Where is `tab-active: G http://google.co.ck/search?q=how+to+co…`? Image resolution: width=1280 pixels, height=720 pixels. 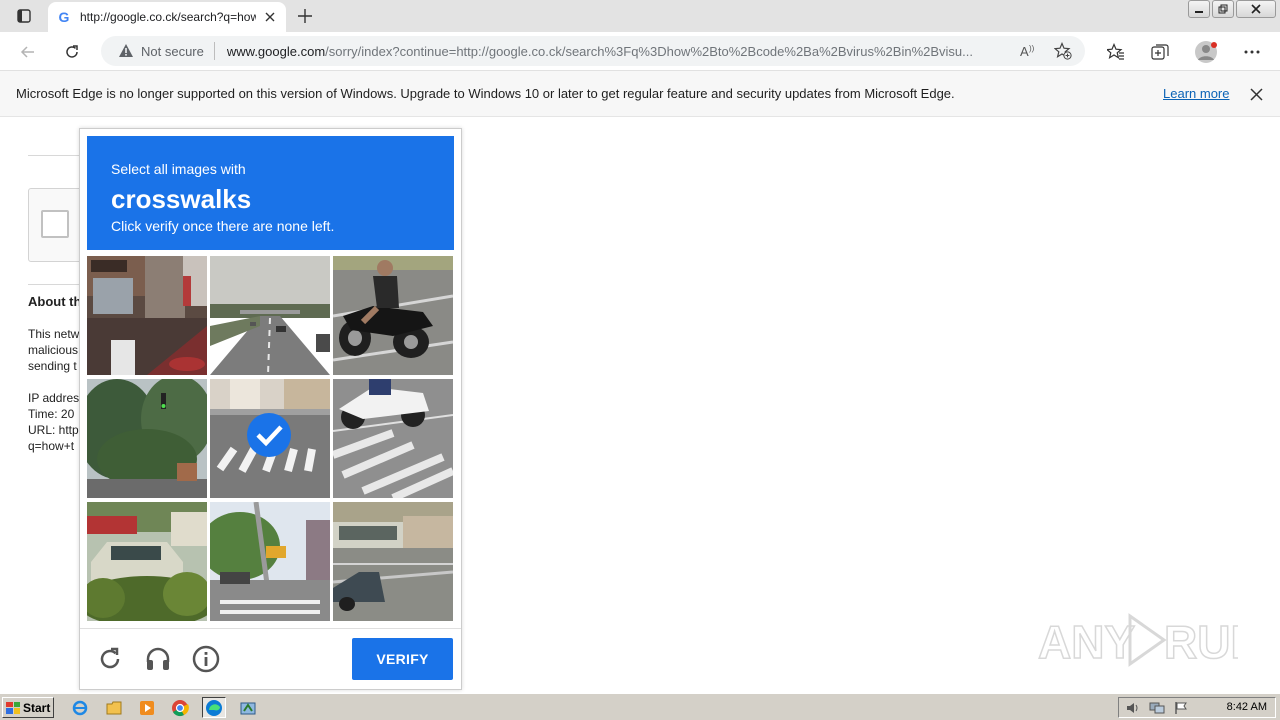
tab-active: G http://google.co.ck/search?q=how+to+co… is located at coordinates (167, 17).